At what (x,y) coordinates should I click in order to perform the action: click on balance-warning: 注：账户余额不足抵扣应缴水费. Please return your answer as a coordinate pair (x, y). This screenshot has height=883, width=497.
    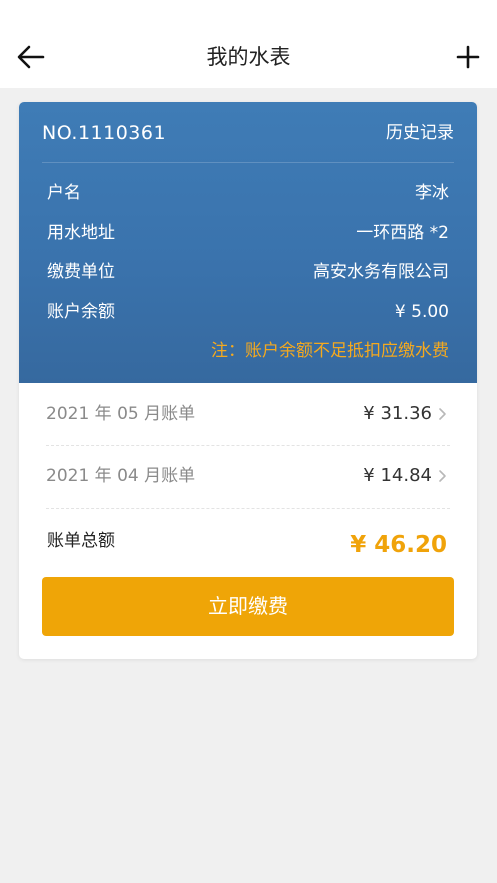
    Looking at the image, I should click on (330, 351).